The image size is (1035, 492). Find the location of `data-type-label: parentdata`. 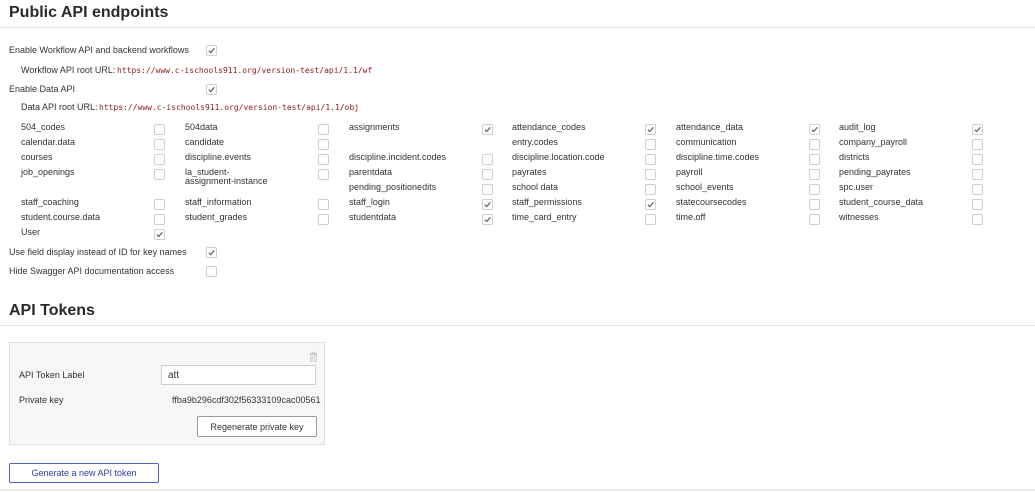

data-type-label: parentdata is located at coordinates (371, 172).